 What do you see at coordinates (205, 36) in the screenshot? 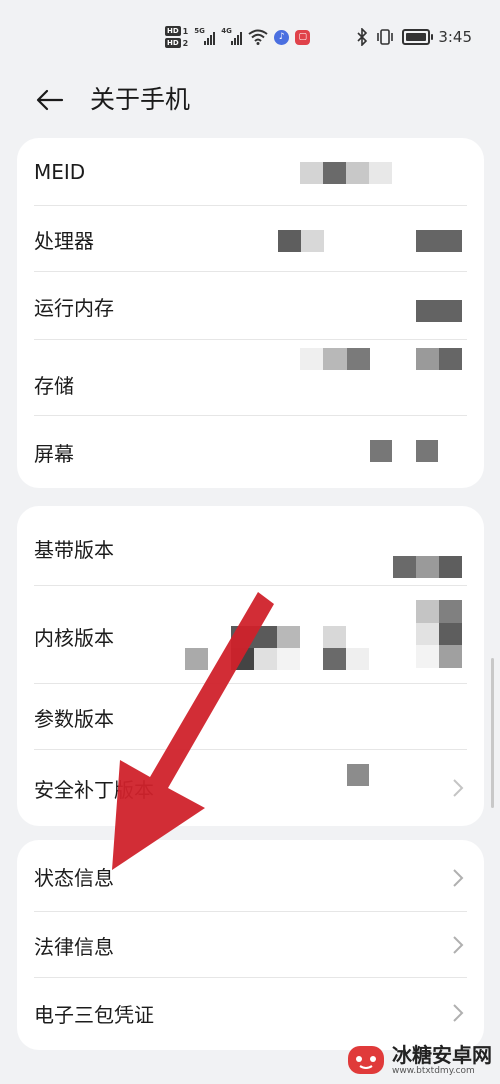
I see `signal-icon: 5G` at bounding box center [205, 36].